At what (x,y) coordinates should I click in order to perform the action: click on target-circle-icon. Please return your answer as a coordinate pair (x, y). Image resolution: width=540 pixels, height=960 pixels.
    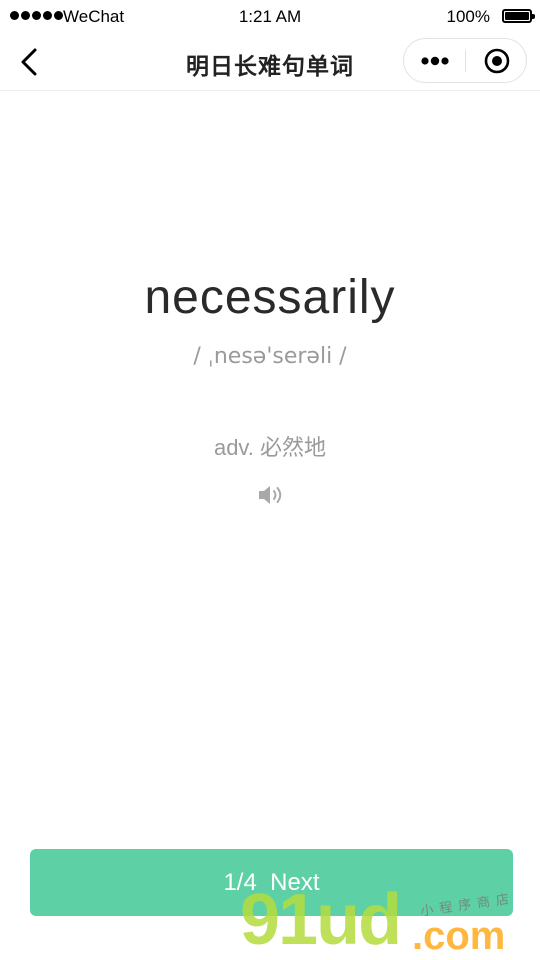
    Looking at the image, I should click on (497, 60).